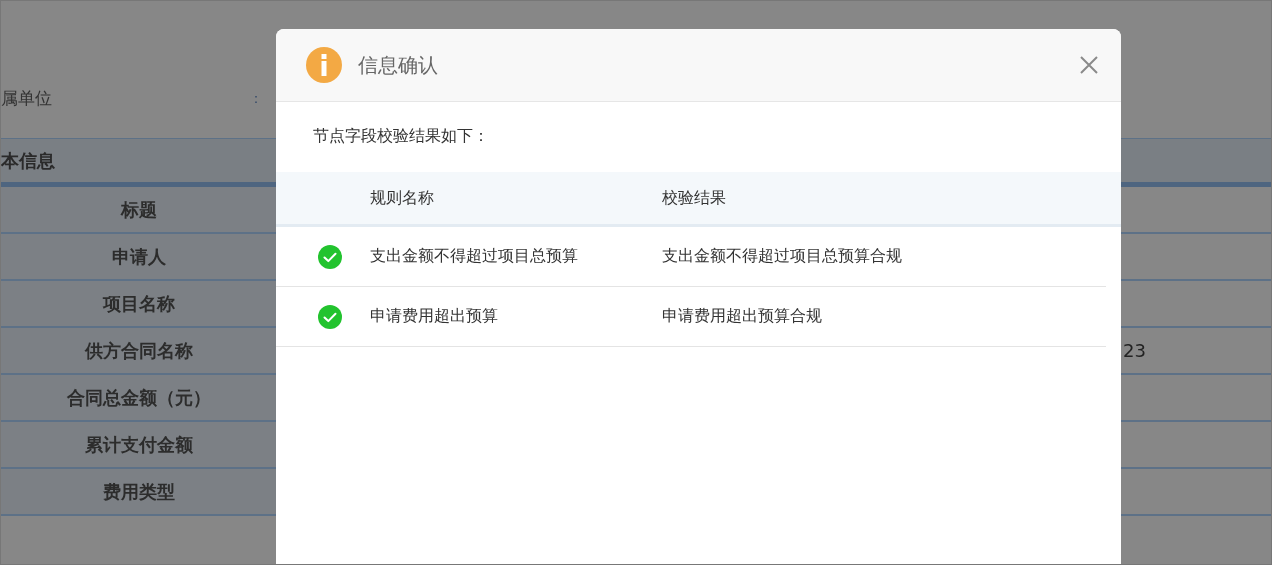  Describe the element at coordinates (138, 397) in the screenshot. I see `field-label: 合同总金额（元）` at that location.